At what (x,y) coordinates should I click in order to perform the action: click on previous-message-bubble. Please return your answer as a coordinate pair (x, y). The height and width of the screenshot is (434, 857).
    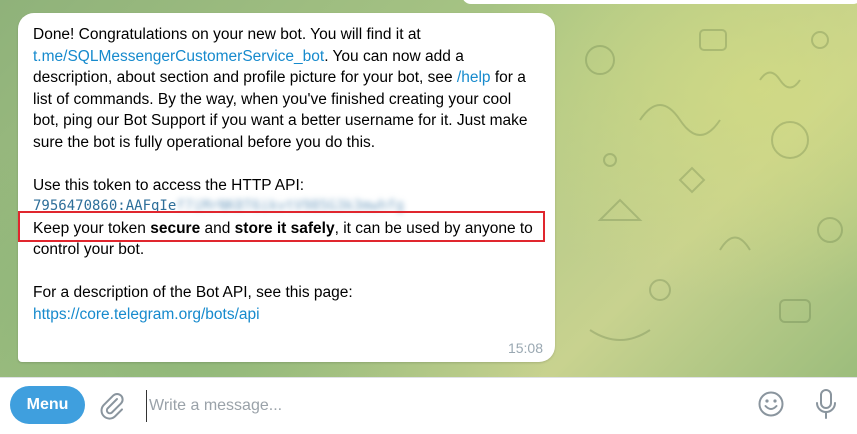
    Looking at the image, I should click on (659, 2).